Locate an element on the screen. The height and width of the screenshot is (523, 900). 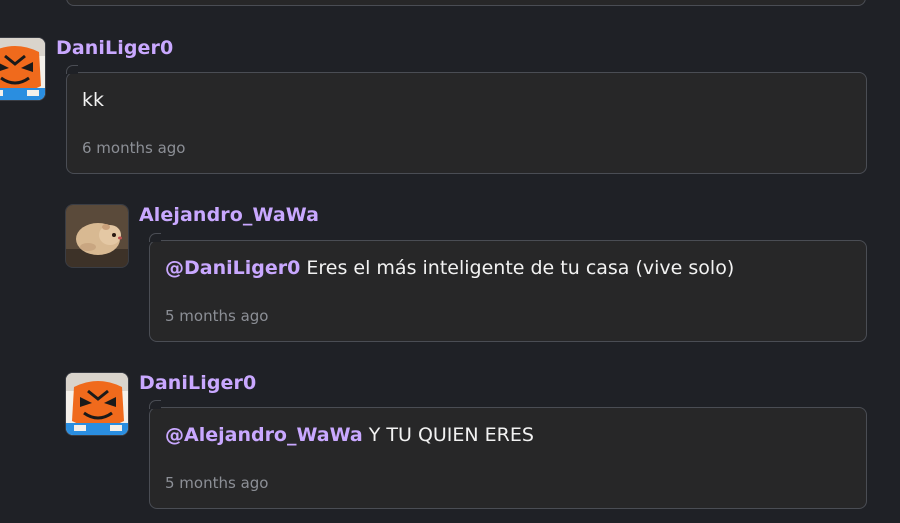
hamster-photo-avatar-icon is located at coordinates (97, 236).